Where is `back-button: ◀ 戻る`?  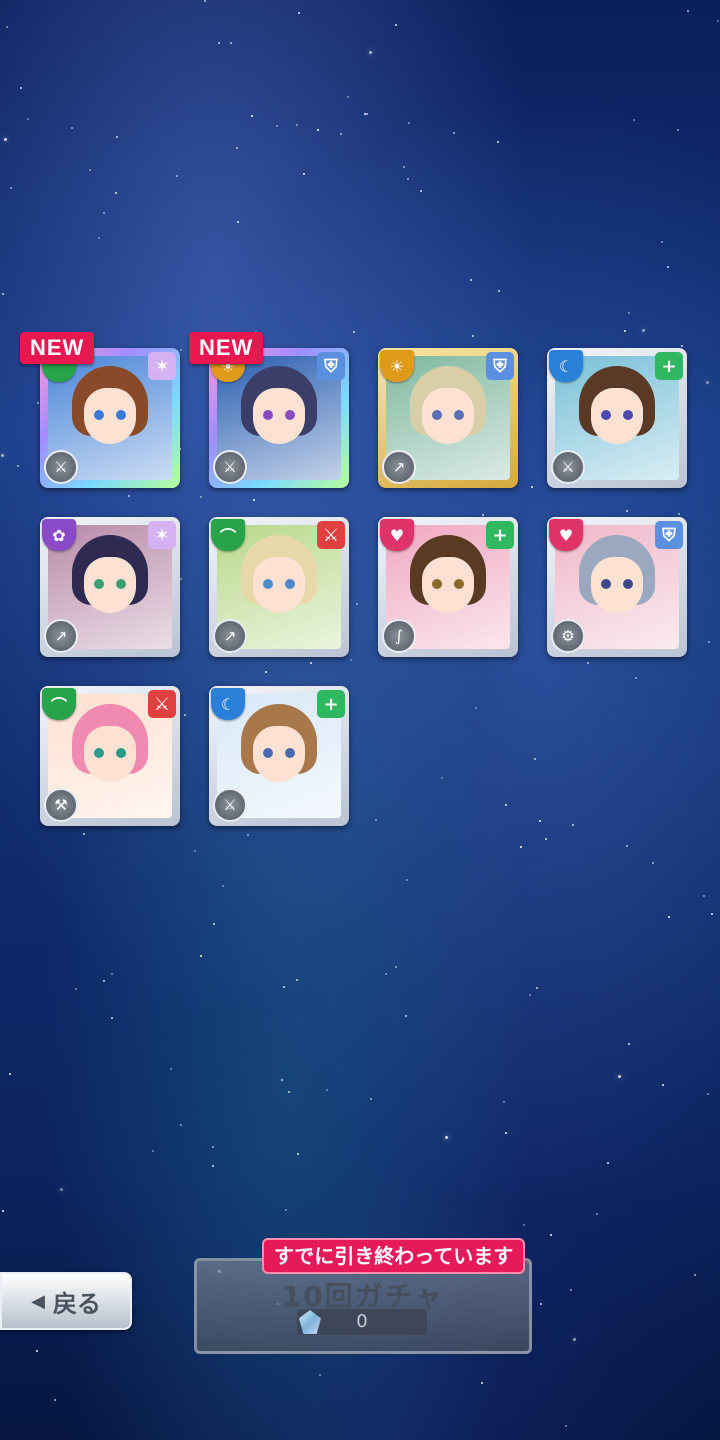
back-button: ◀ 戻る is located at coordinates (66, 1301).